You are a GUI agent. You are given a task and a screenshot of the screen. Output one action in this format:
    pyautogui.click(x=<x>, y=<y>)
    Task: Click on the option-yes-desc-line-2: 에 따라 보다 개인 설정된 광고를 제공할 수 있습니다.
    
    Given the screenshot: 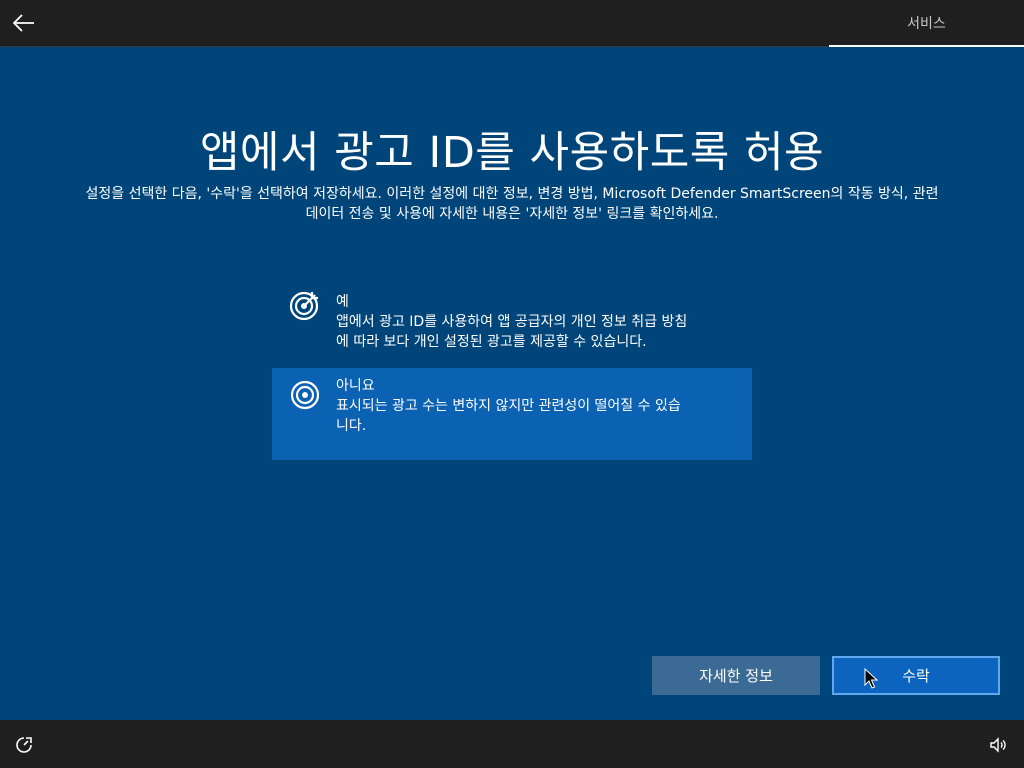 What is the action you would take?
    pyautogui.click(x=491, y=342)
    